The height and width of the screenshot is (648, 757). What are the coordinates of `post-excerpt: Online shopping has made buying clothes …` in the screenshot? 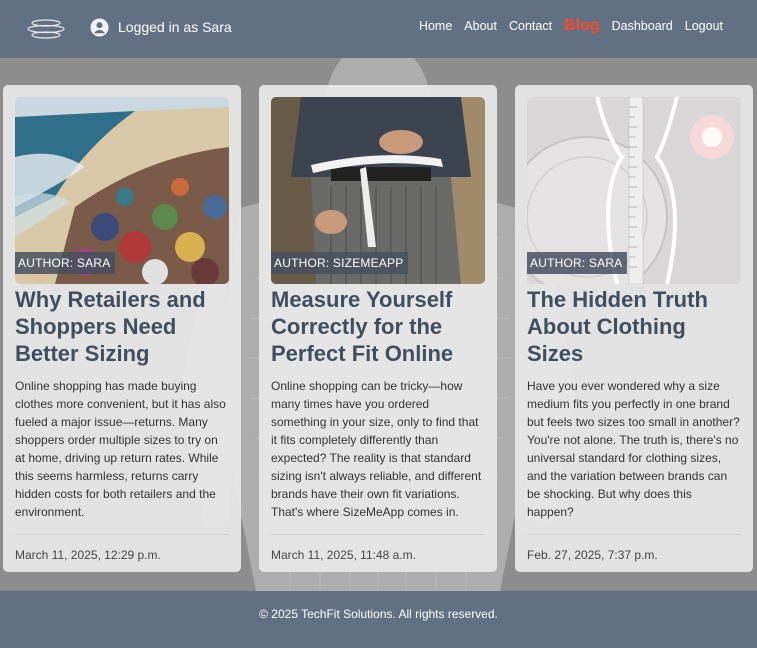 It's located at (120, 449).